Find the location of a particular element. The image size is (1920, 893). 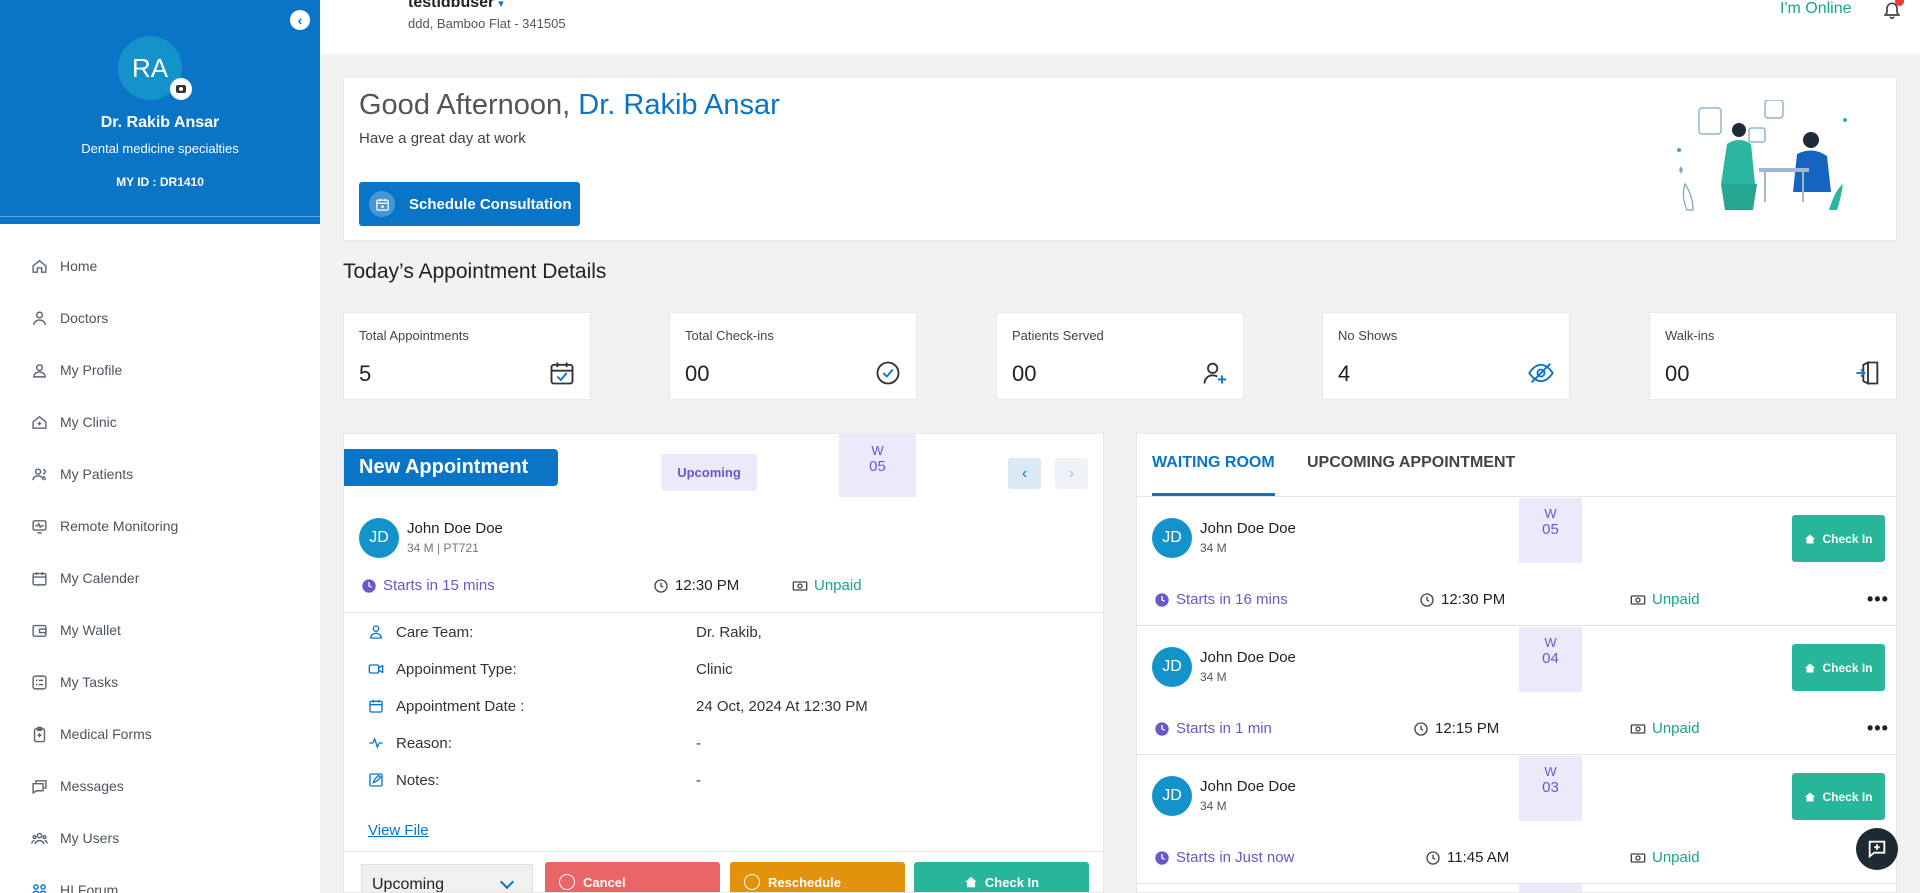

sidebar-item-my-users: My Users is located at coordinates (160, 838).